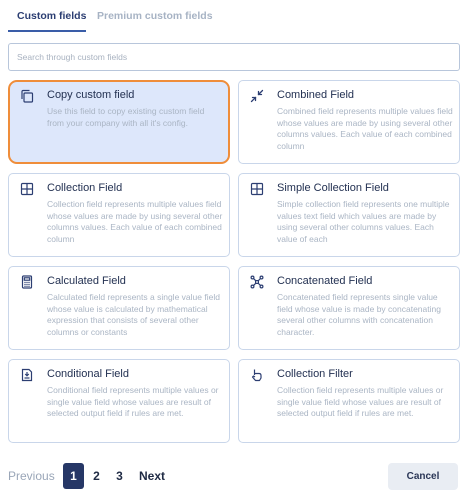 The height and width of the screenshot is (498, 474). I want to click on compress-arrows-icon, so click(257, 96).